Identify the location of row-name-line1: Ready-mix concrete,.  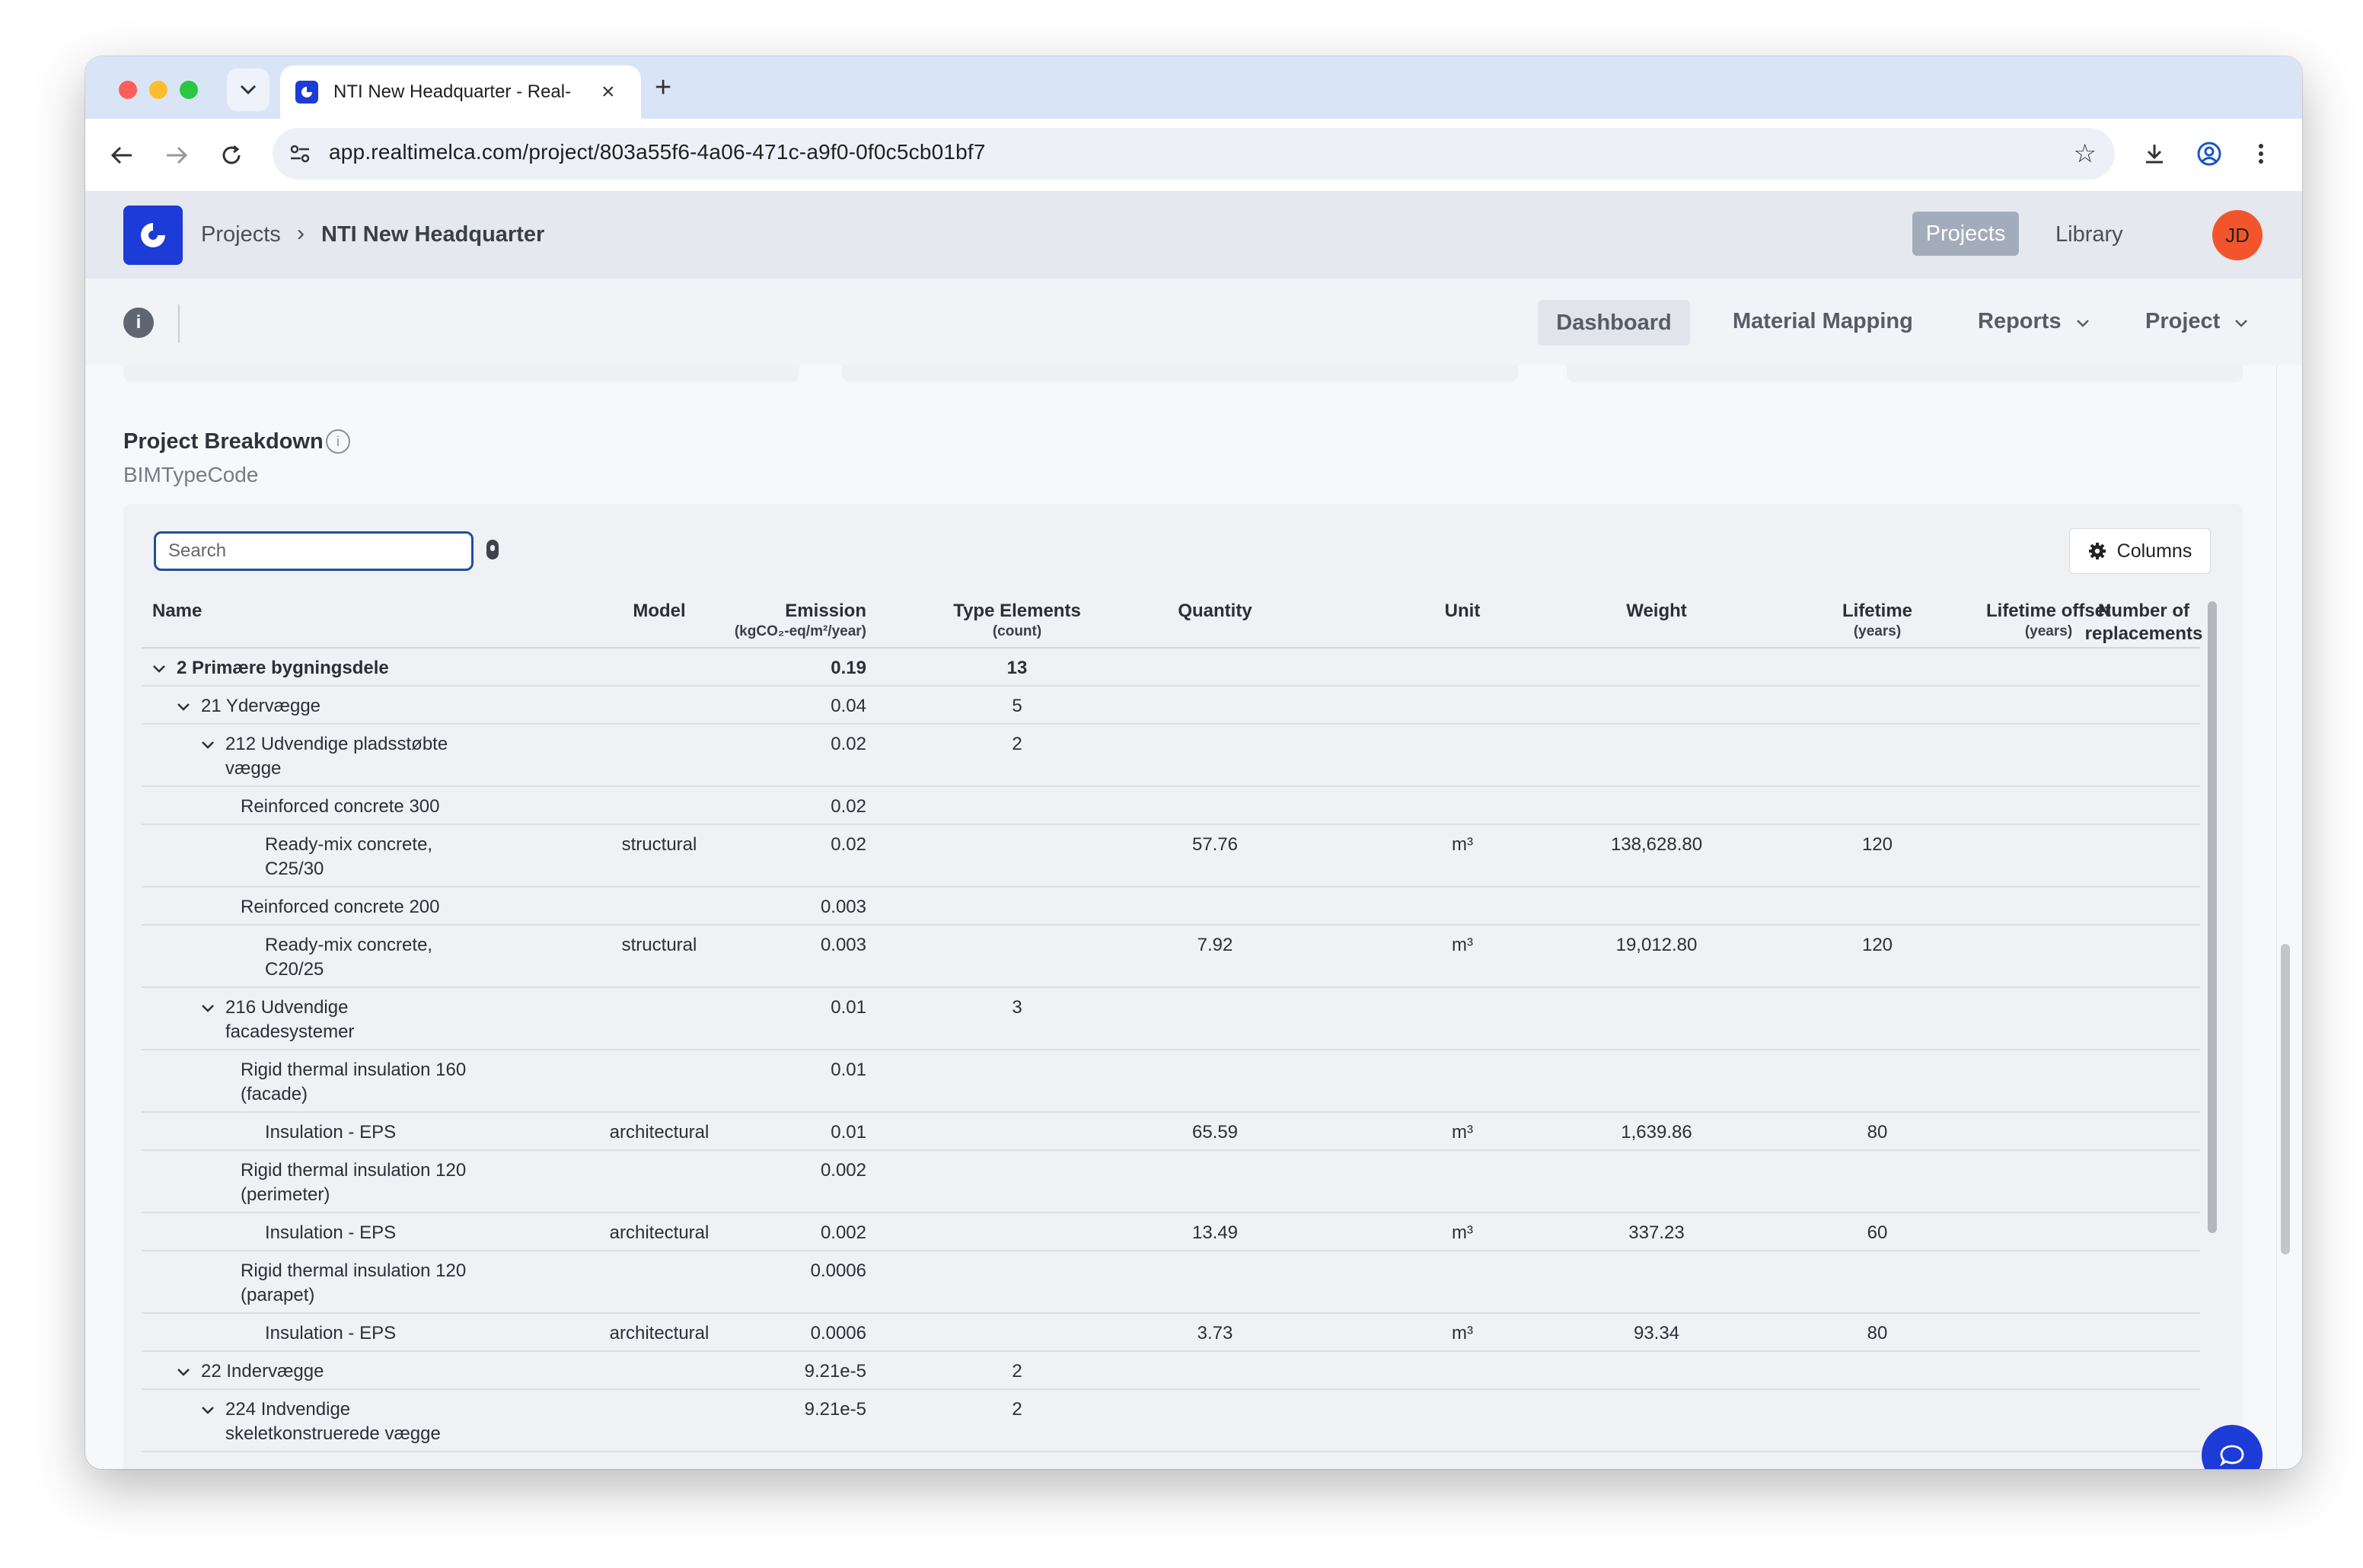
(349, 844).